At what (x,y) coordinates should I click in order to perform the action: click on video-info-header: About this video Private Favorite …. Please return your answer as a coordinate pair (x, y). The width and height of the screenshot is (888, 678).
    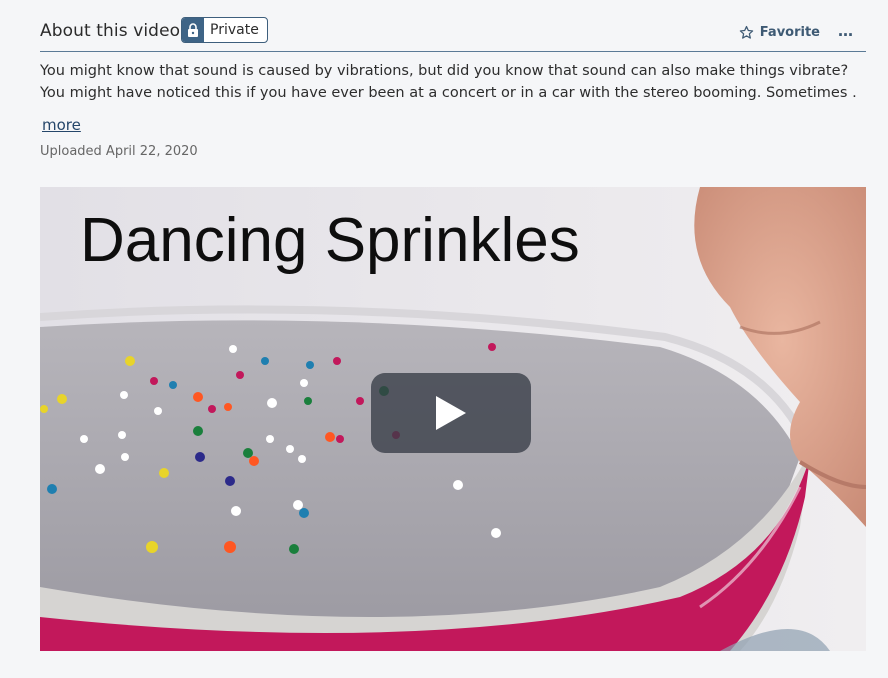
    Looking at the image, I should click on (453, 34).